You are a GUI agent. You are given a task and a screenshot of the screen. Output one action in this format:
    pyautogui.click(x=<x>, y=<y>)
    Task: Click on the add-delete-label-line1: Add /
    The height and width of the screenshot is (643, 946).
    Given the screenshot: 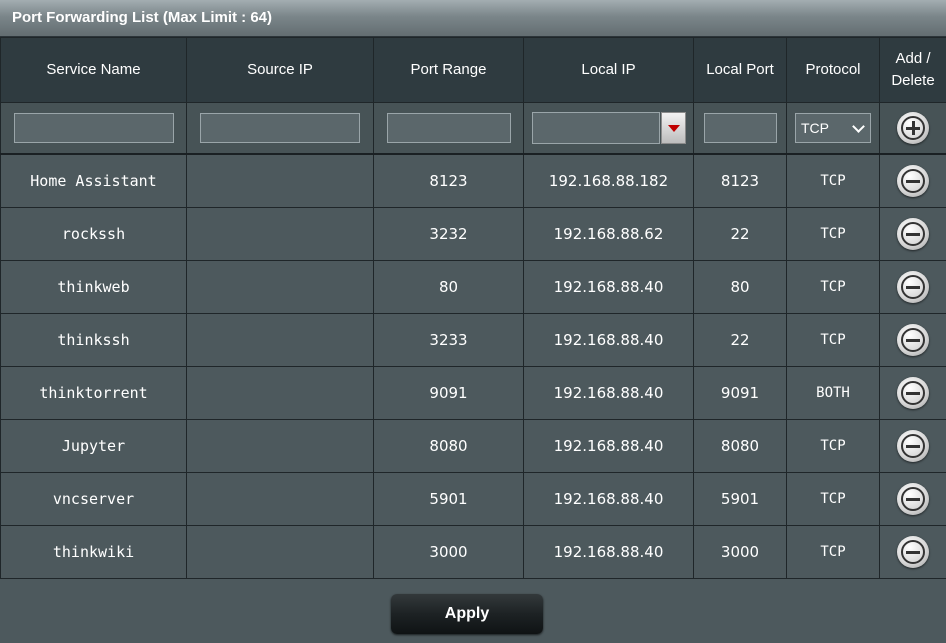 What is the action you would take?
    pyautogui.click(x=913, y=58)
    